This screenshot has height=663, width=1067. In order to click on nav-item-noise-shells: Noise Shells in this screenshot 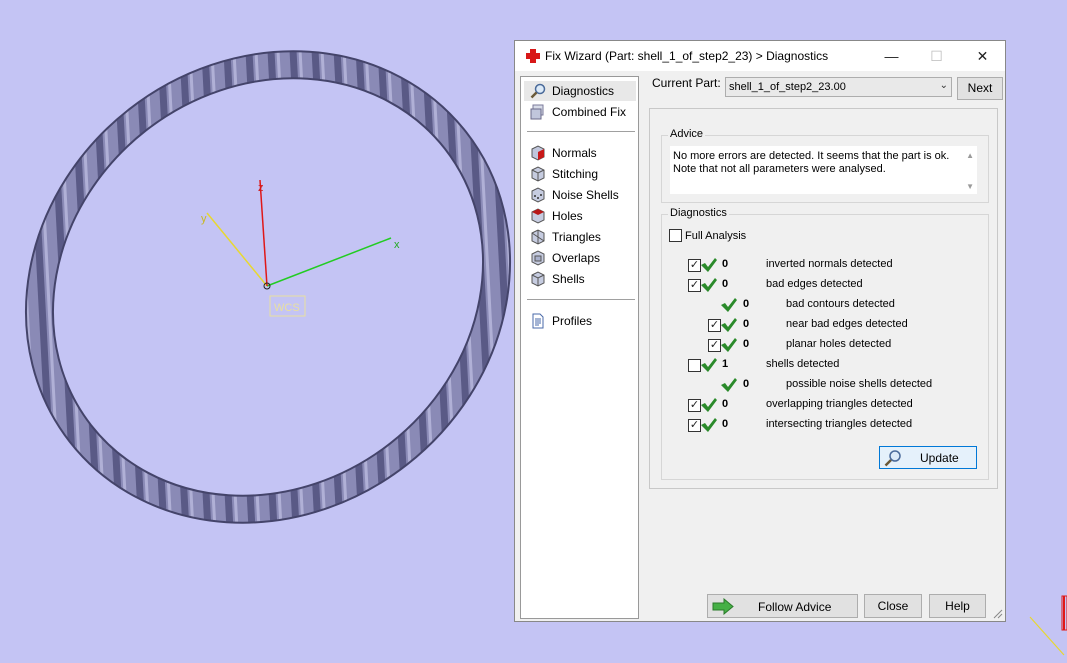, I will do `click(580, 195)`.